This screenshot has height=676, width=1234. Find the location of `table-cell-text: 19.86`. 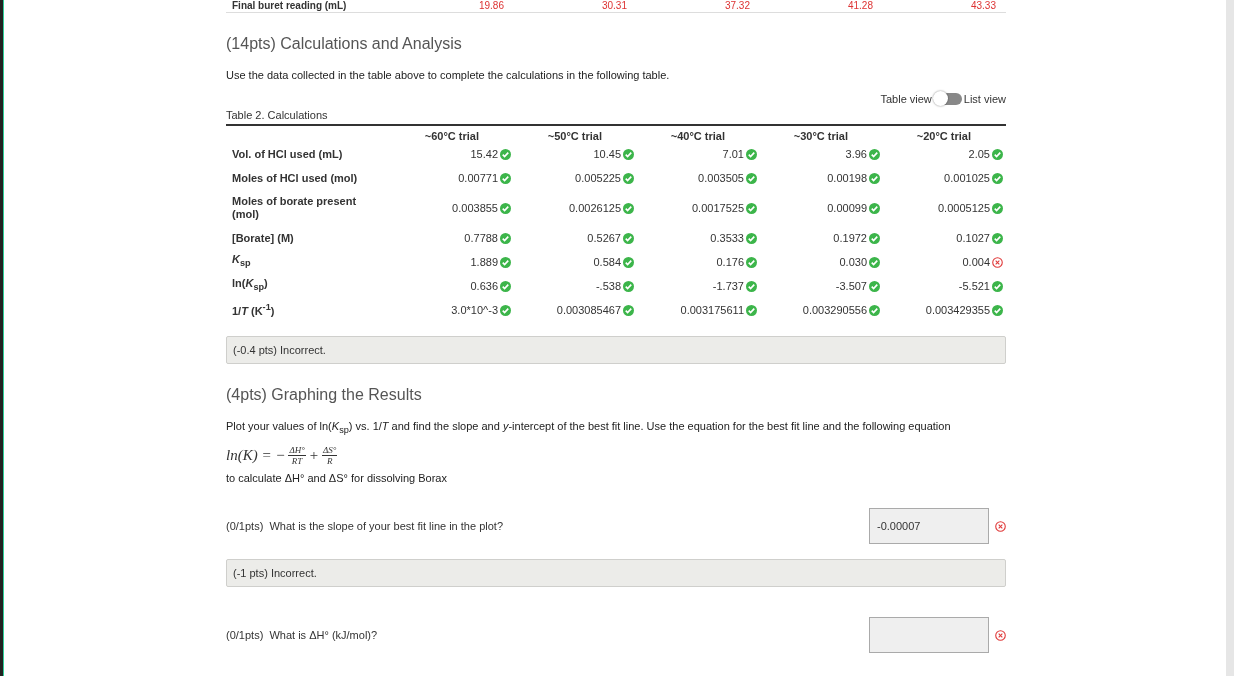

table-cell-text: 19.86 is located at coordinates (491, 5).